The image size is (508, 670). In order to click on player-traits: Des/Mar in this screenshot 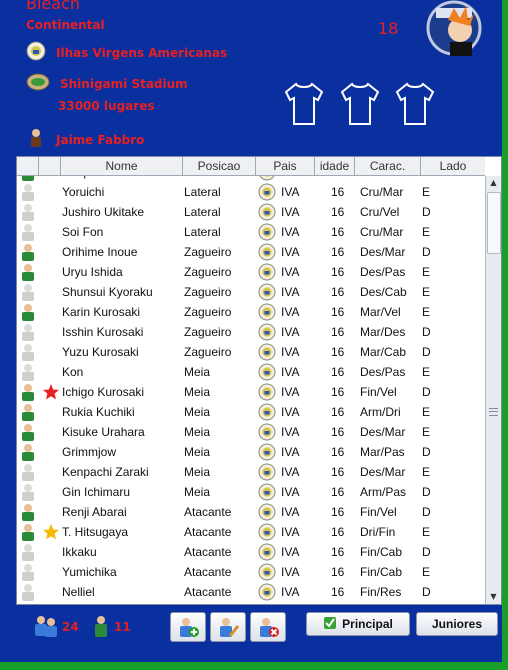, I will do `click(383, 472)`.